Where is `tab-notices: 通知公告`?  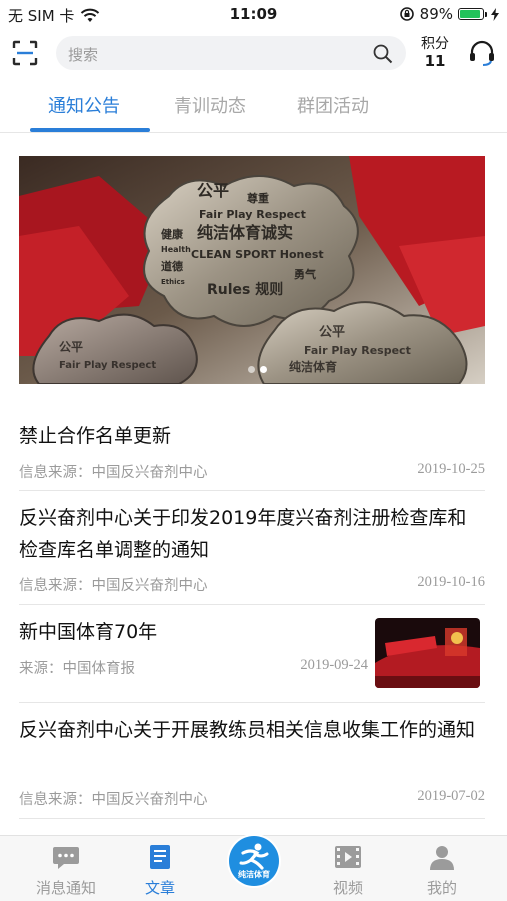 tab-notices: 通知公告 is located at coordinates (84, 105).